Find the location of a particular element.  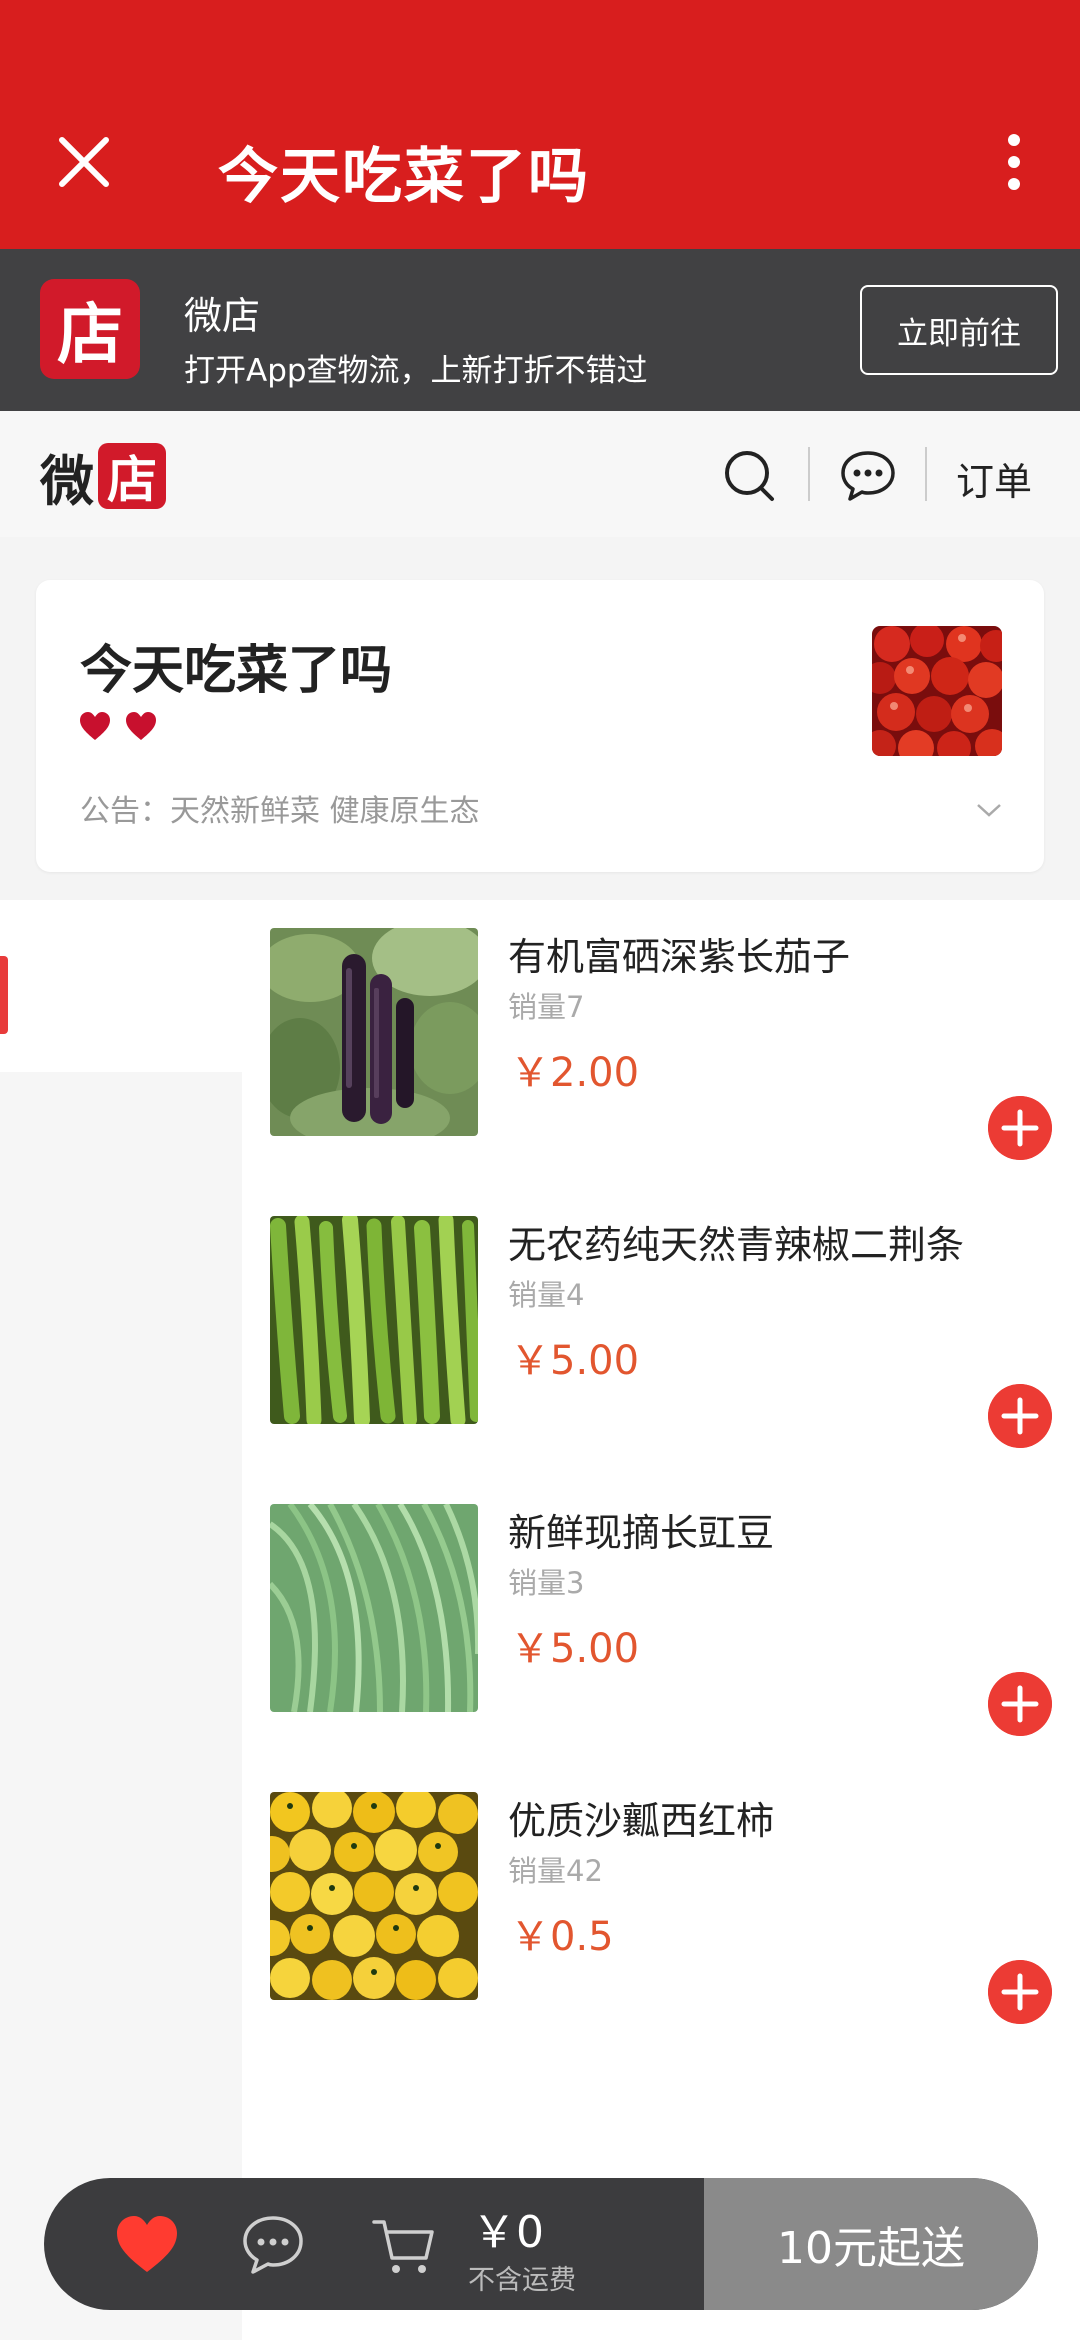

app-download-banner: 店 微店 打开App查物流，上新打折不错过 立即前往 is located at coordinates (540, 330).